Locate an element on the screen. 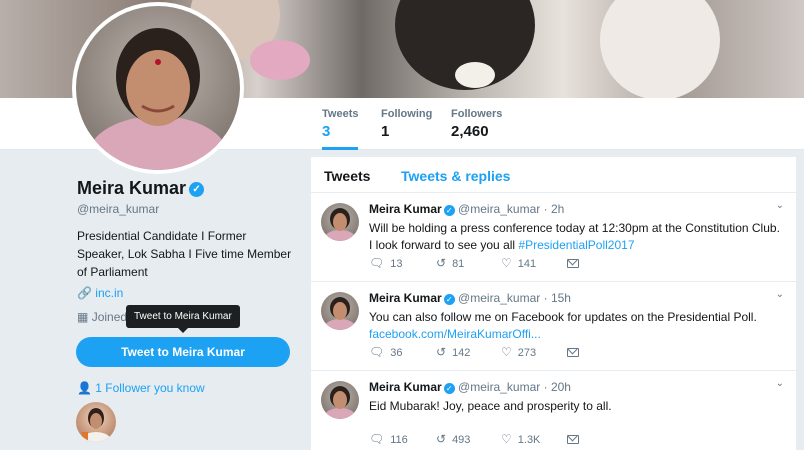 The image size is (804, 450). like-button: ♡ 273 is located at coordinates (518, 352).